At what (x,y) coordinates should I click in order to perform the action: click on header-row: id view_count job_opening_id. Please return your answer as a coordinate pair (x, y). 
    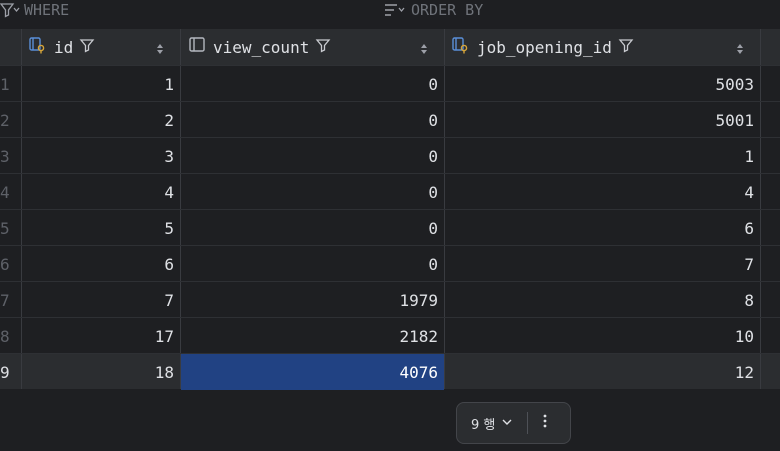
    Looking at the image, I should click on (390, 47).